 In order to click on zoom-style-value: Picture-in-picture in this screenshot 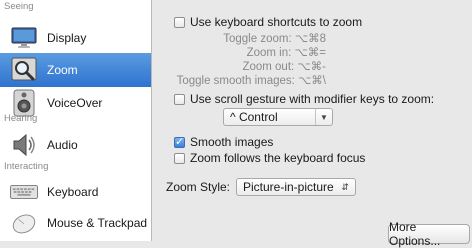, I will do `click(288, 187)`.